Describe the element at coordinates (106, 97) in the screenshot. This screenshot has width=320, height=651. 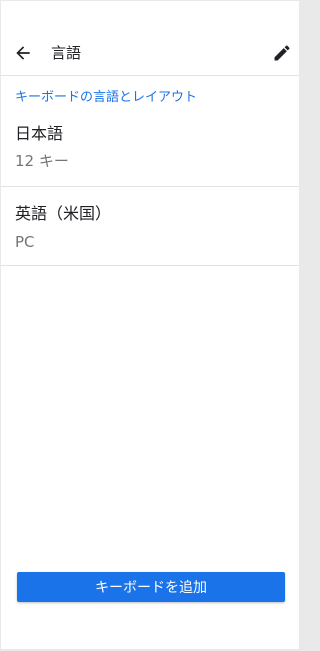
I see `section-header: キーボードの言語とレイアウト` at that location.